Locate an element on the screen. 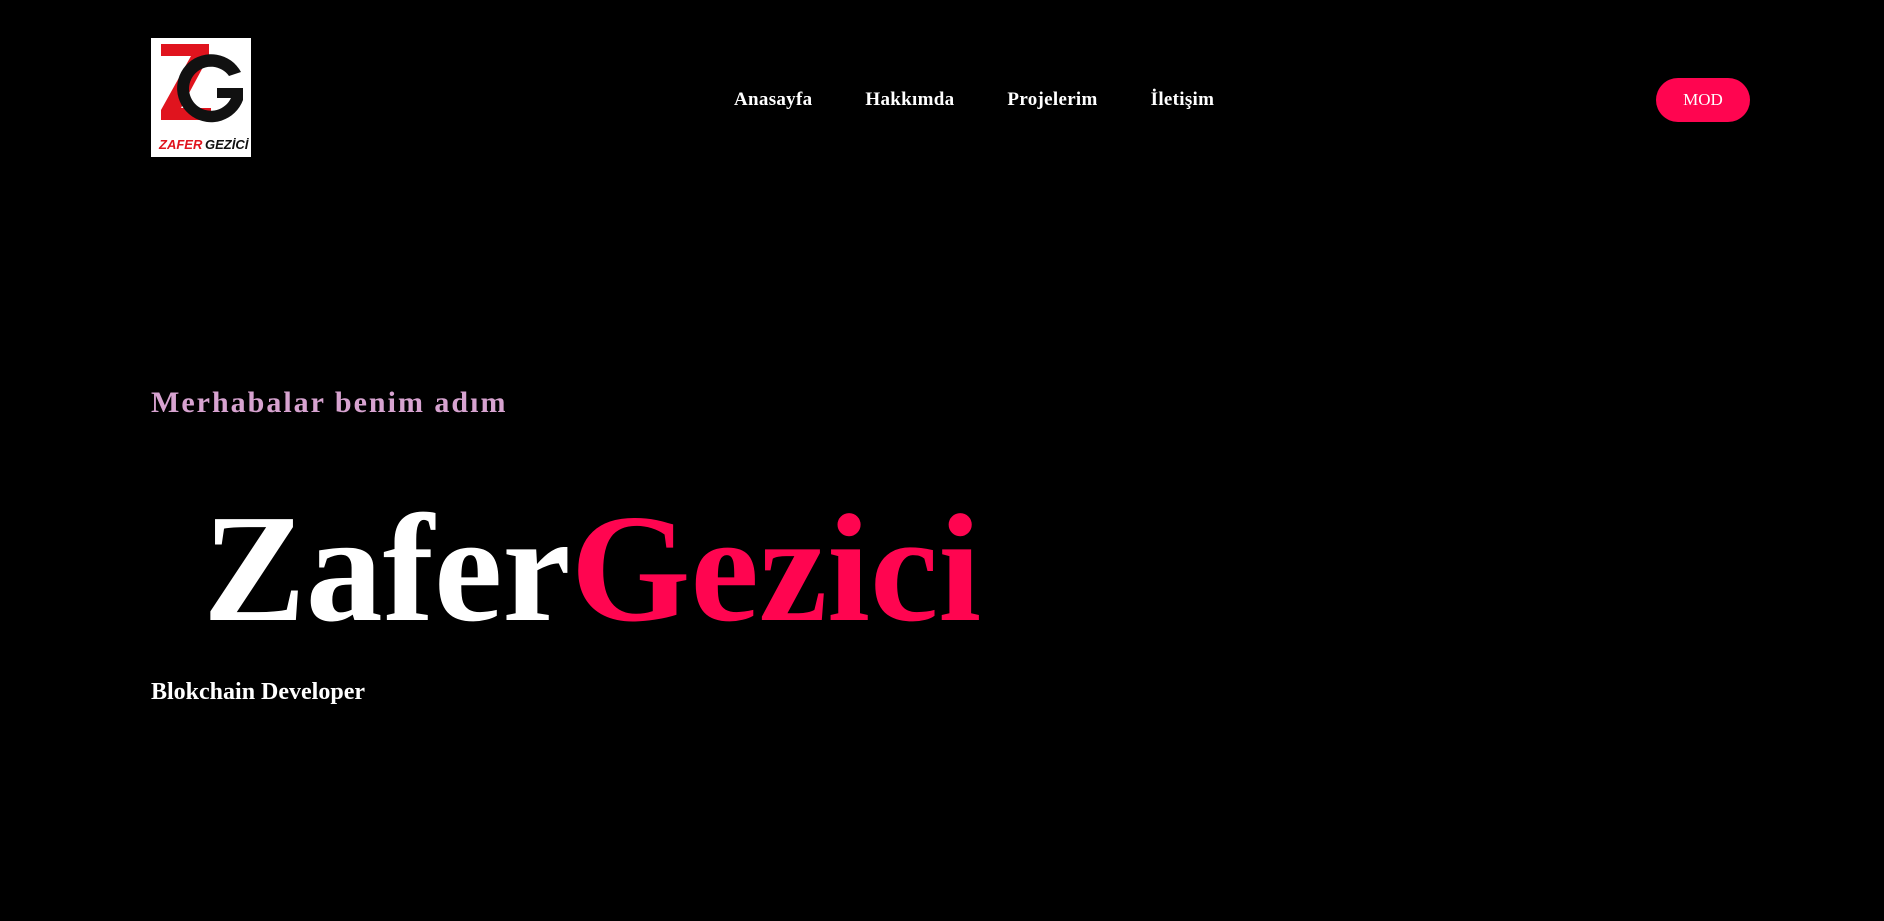 The image size is (1884, 921). nav-link-anasayfa: Anasayfa is located at coordinates (773, 100).